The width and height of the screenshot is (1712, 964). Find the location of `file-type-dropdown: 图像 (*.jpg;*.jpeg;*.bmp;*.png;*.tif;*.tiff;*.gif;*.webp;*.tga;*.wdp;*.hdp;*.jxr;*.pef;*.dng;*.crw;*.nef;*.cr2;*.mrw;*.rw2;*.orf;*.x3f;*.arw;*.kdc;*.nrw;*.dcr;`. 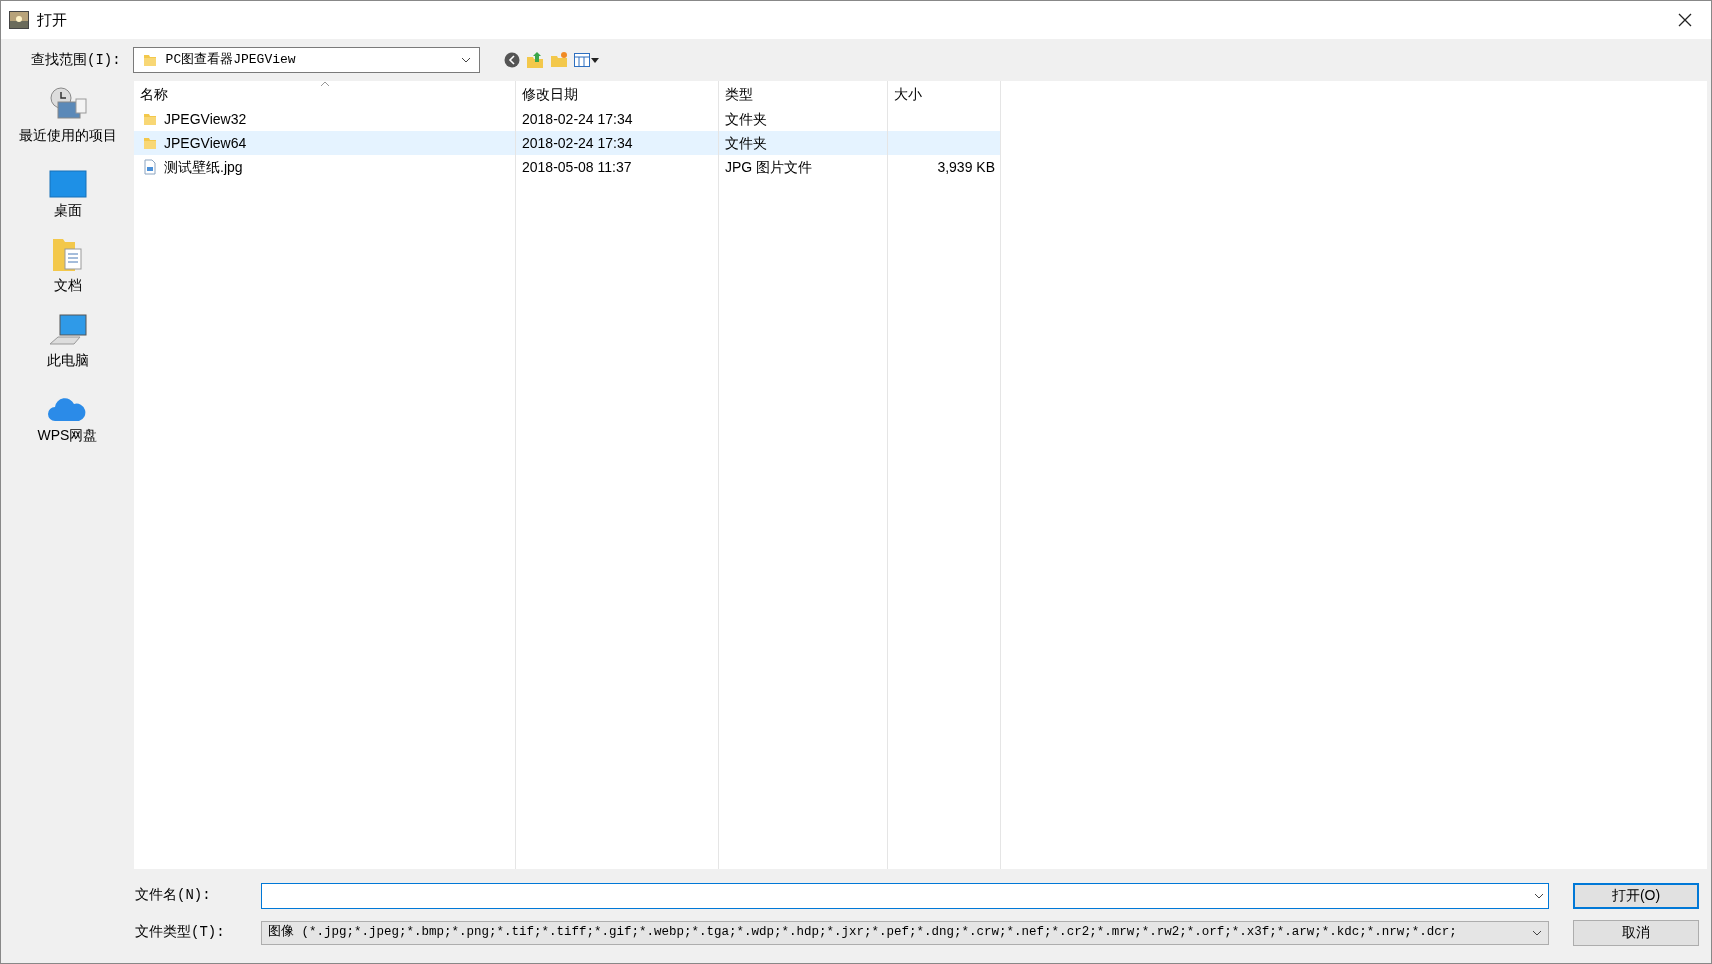

file-type-dropdown: 图像 (*.jpg;*.jpeg;*.bmp;*.png;*.tif;*.tiff;*.gif;*.webp;*.tga;*.wdp;*.hdp;*.jxr;*.pef;*.dng;*.crw;*.nef;*.cr2;*.mrw;*.rw2;*.orf;*.x3f;*.arw;*.kdc;*.nrw;*.dcr; is located at coordinates (905, 932).